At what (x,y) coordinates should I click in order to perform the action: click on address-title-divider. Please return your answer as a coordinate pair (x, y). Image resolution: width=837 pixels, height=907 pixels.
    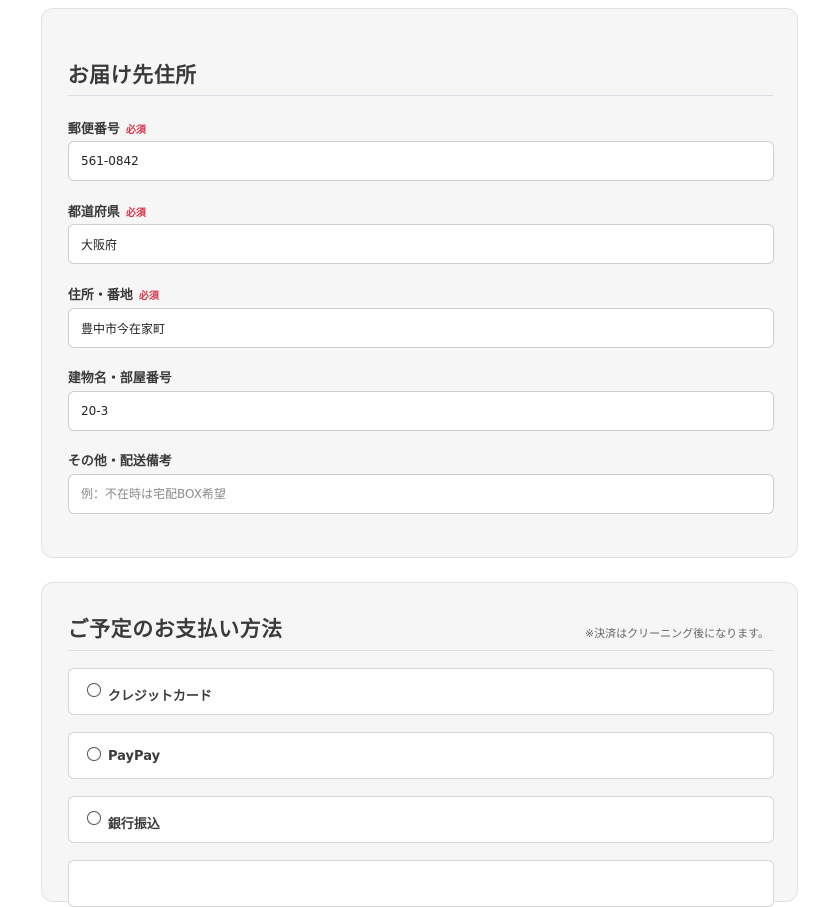
    Looking at the image, I should click on (420, 95).